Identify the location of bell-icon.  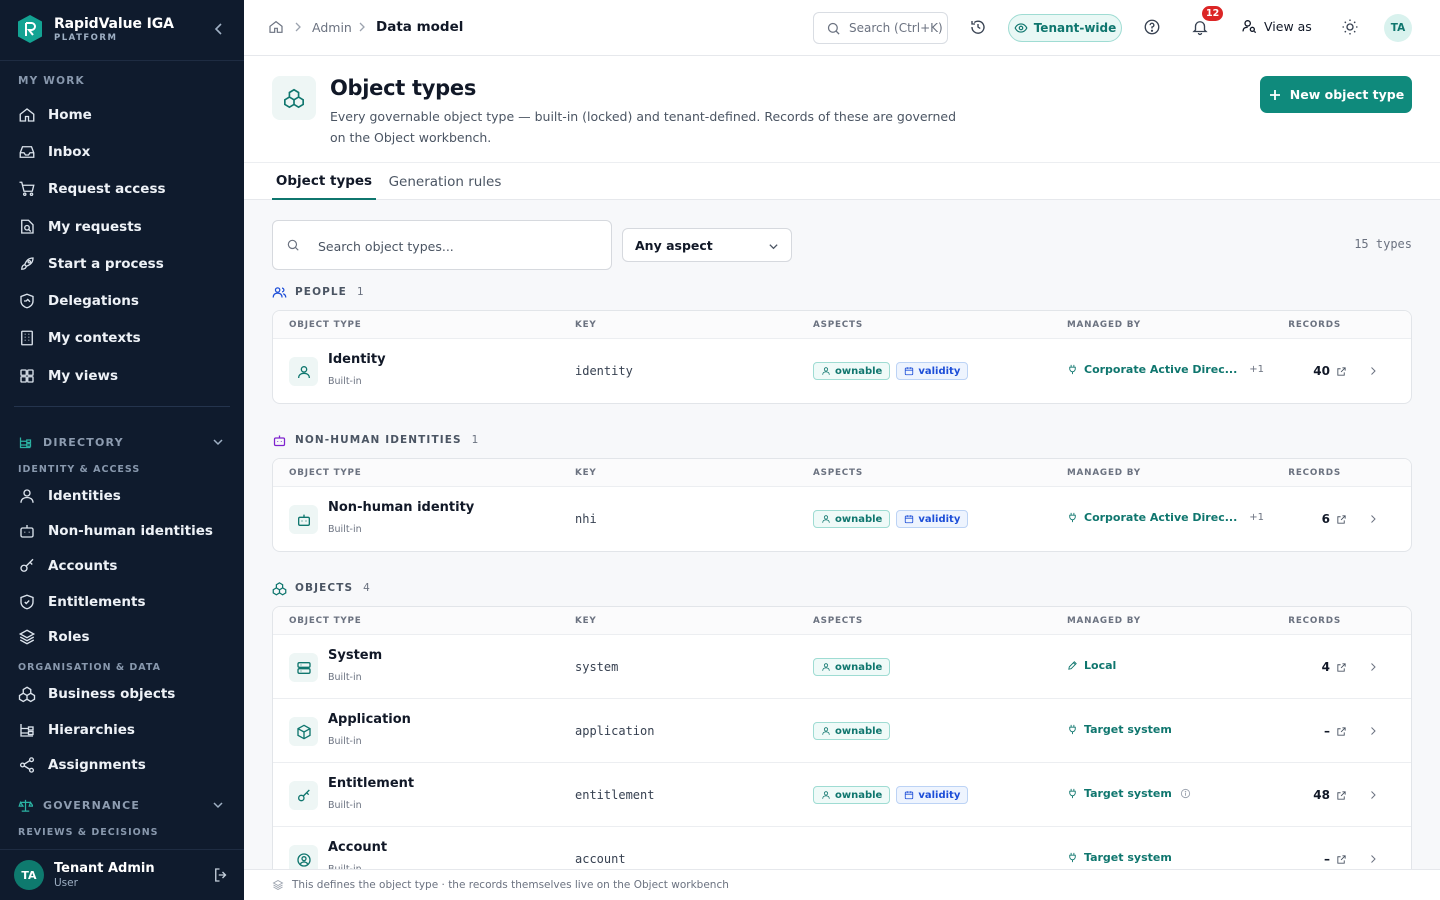
(1200, 27).